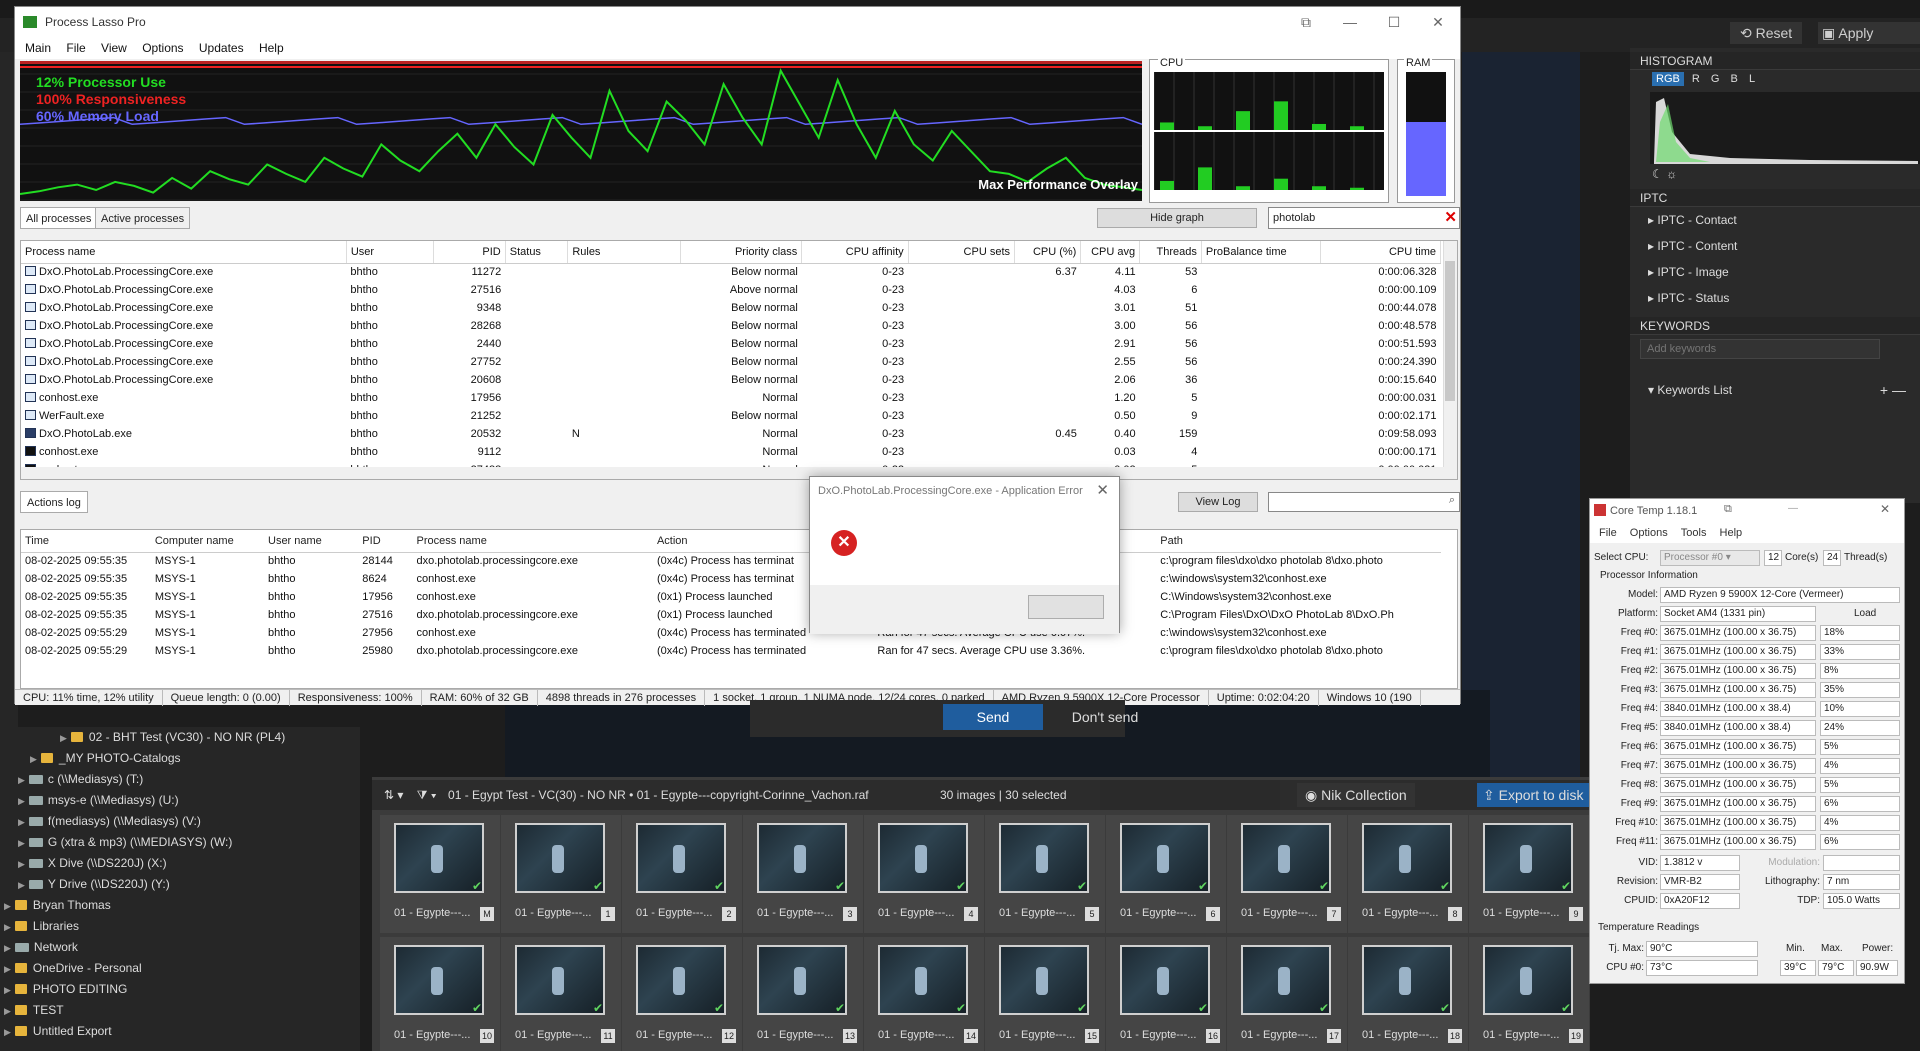 The width and height of the screenshot is (1920, 1051). What do you see at coordinates (993, 717) in the screenshot?
I see `send-button: Send` at bounding box center [993, 717].